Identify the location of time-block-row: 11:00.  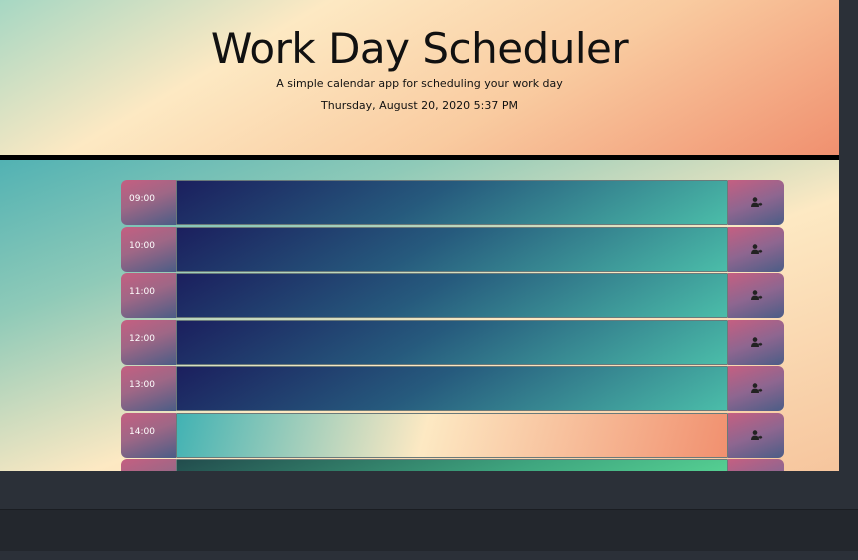
(452, 295).